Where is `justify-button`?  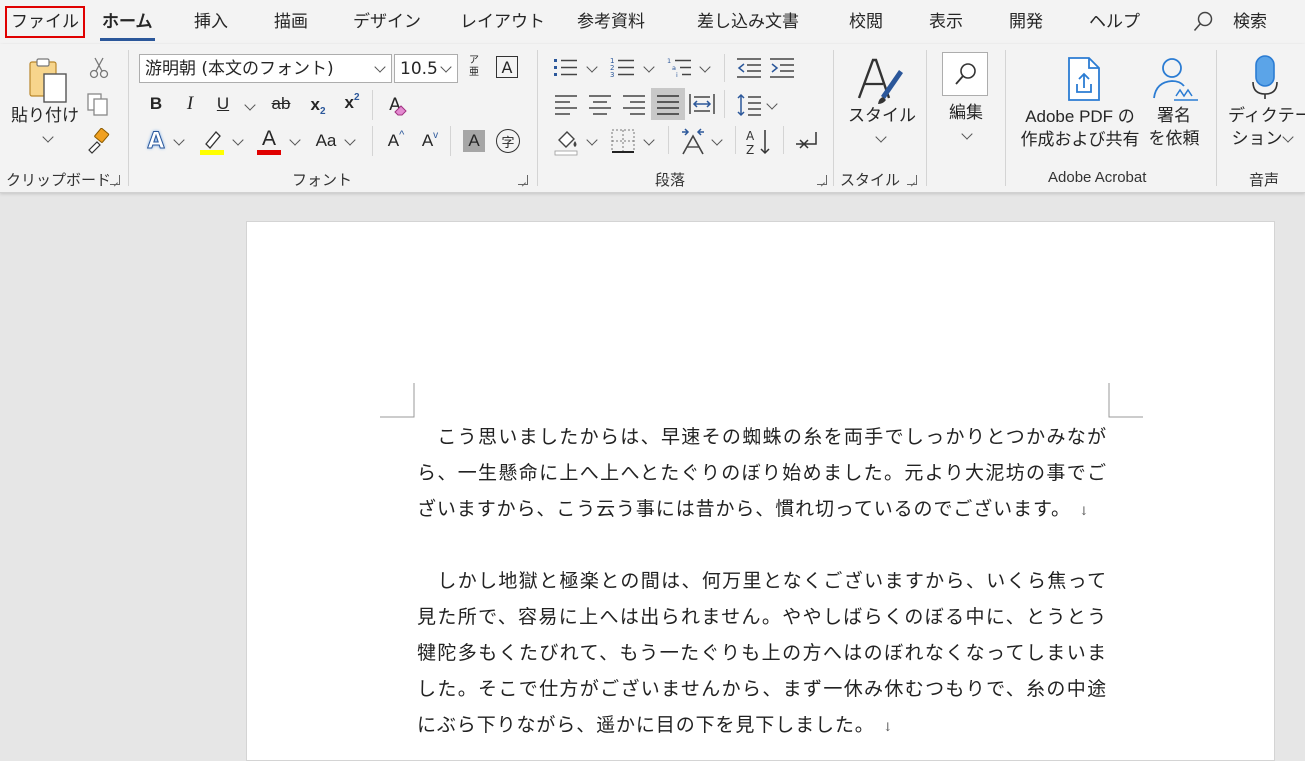
justify-button is located at coordinates (668, 104).